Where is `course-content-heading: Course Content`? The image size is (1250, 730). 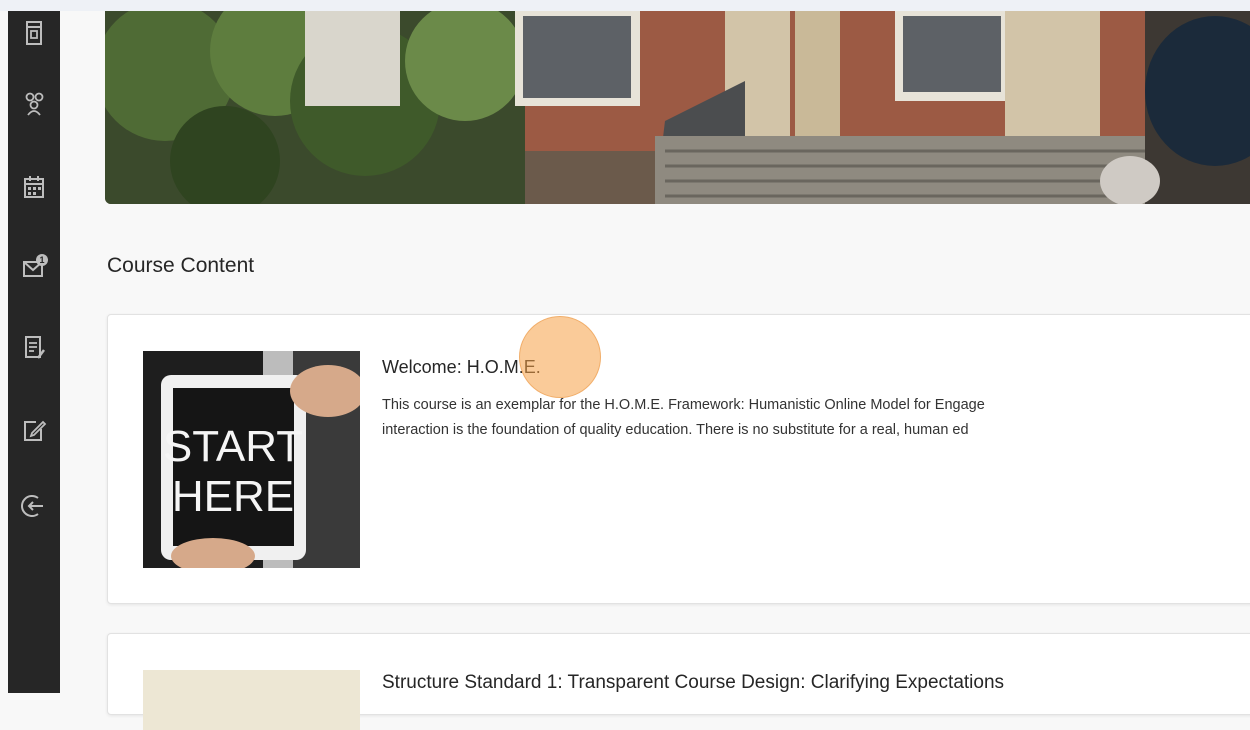
course-content-heading: Course Content is located at coordinates (181, 265).